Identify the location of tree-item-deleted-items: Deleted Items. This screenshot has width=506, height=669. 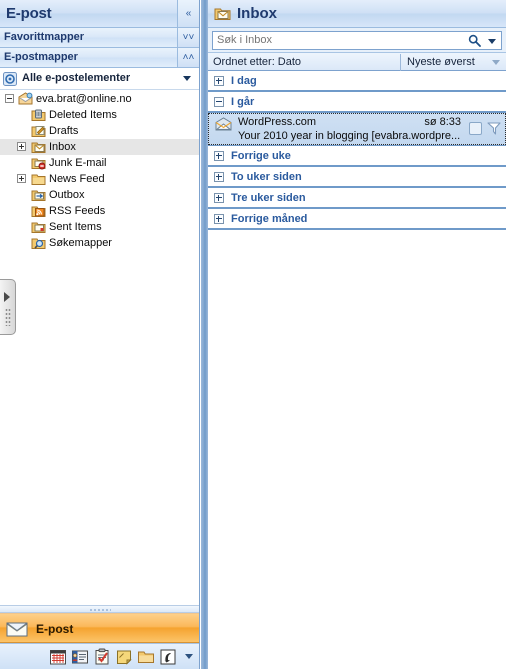
(99, 115).